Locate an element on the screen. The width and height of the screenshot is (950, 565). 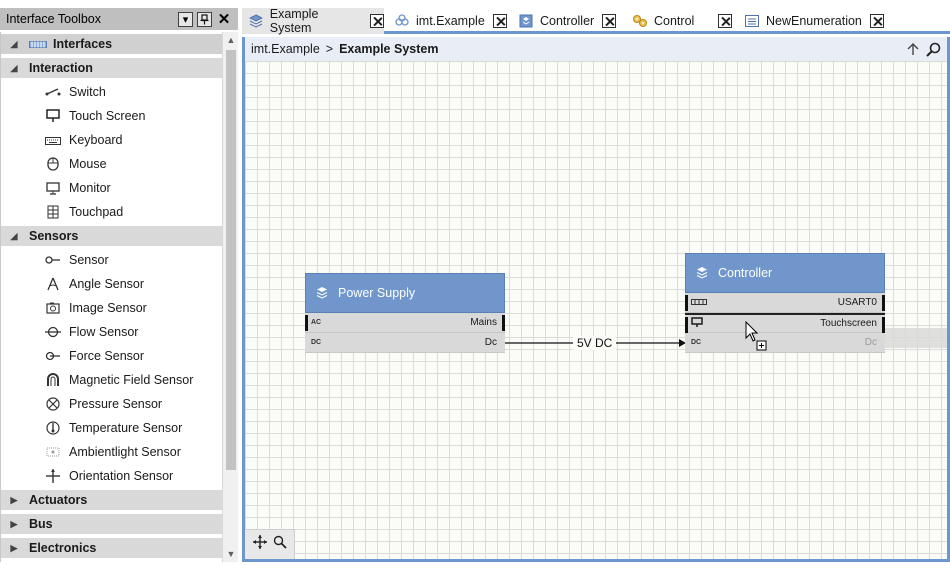
pin-icon is located at coordinates (204, 19).